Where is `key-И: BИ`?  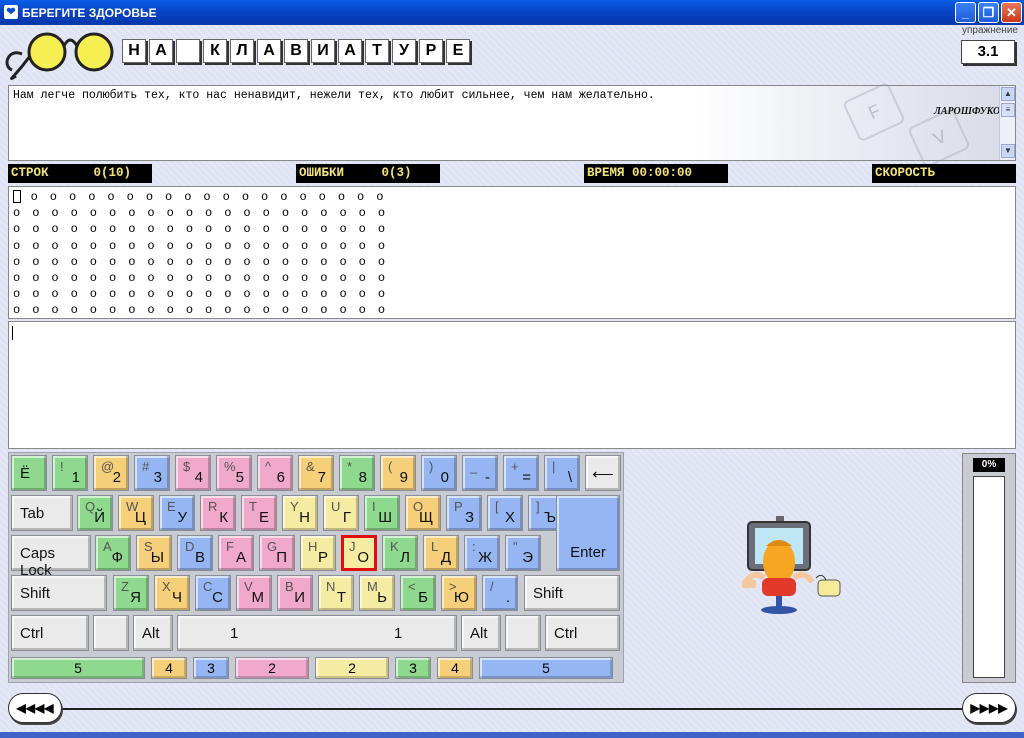 key-И: BИ is located at coordinates (295, 593).